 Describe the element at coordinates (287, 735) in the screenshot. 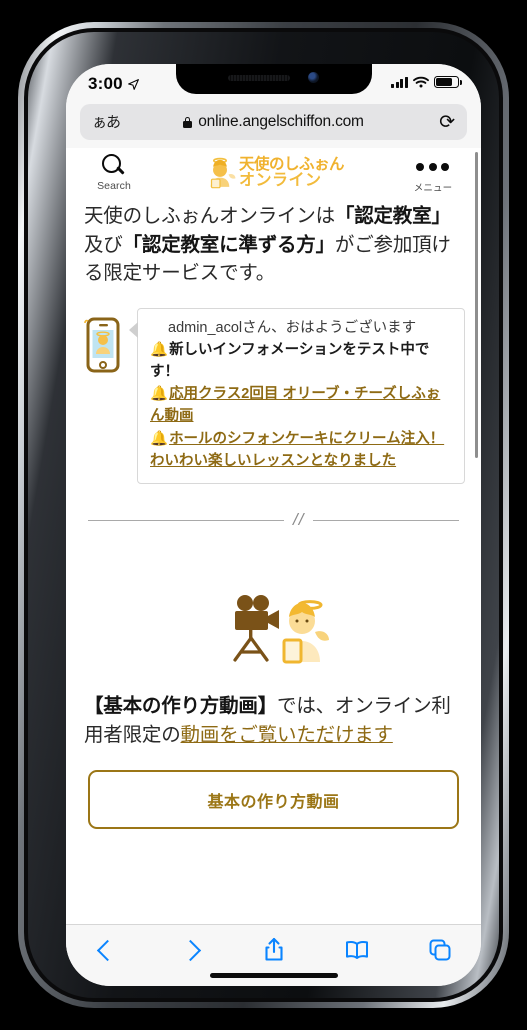

I see `promo-link: 動画をご覧いただけます` at that location.